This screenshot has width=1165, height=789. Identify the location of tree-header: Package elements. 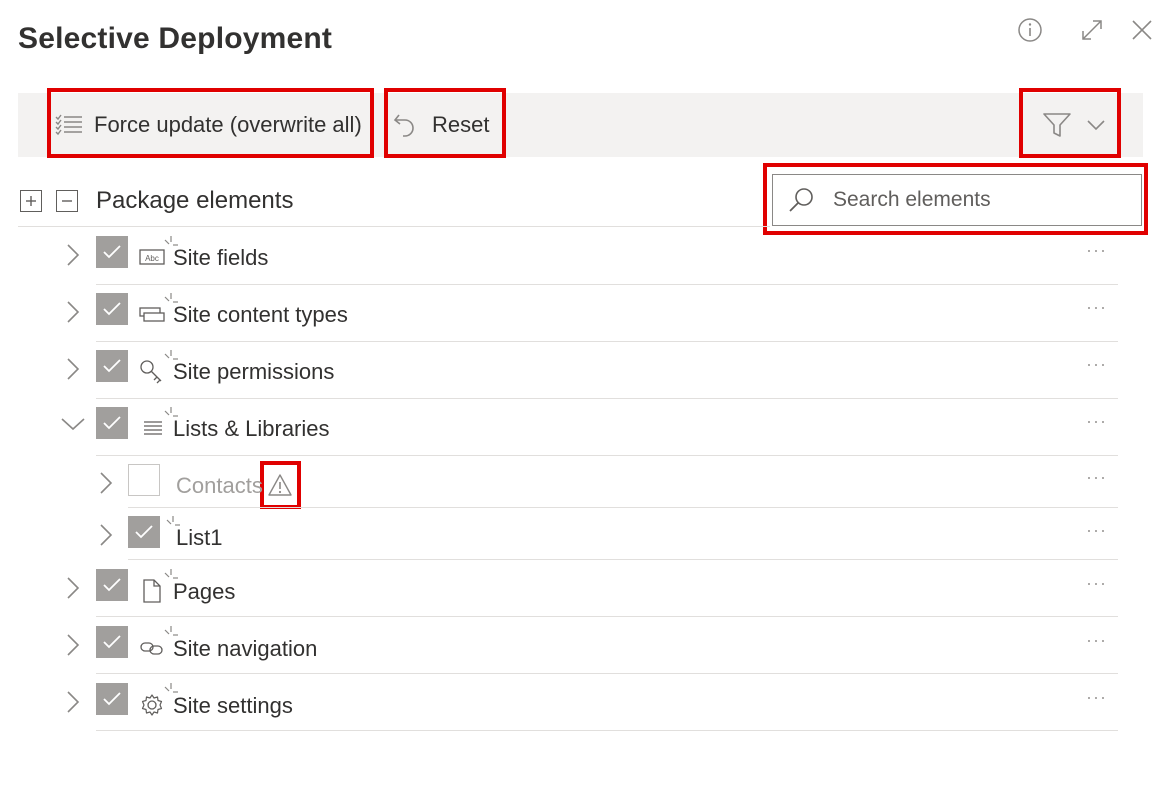
(156, 201).